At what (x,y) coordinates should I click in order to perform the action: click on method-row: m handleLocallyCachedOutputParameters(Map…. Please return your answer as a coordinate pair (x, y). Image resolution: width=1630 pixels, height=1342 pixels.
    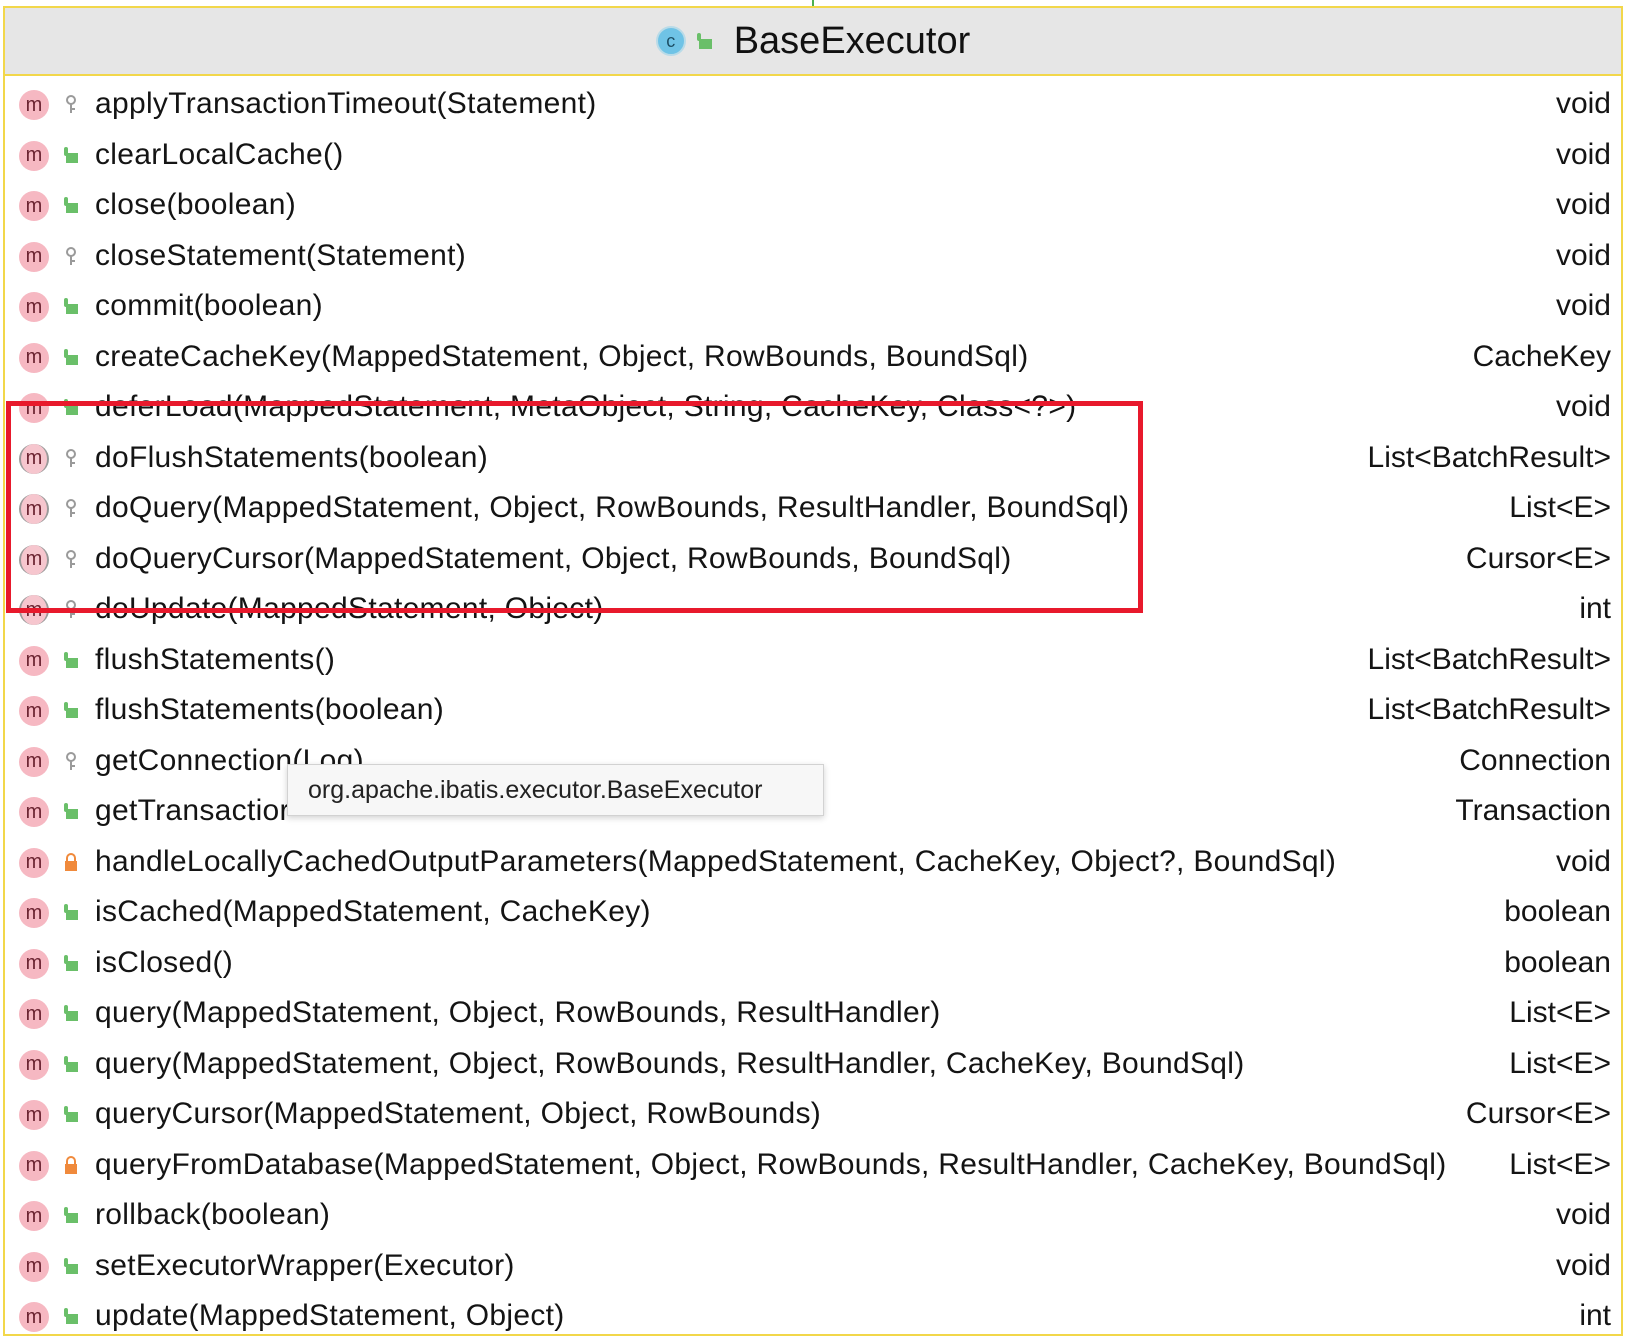
    Looking at the image, I should click on (813, 862).